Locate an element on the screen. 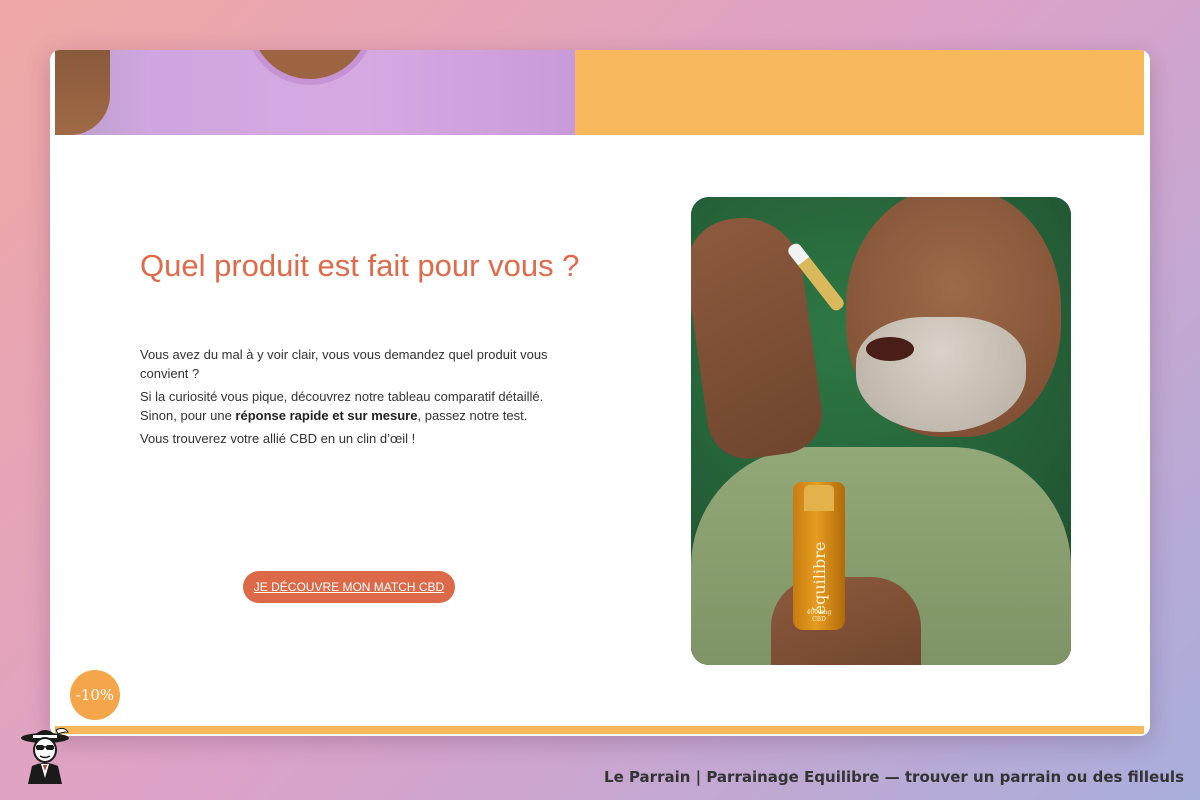 The image size is (1200, 800). le-parrain-mascot-icon is located at coordinates (45, 755).